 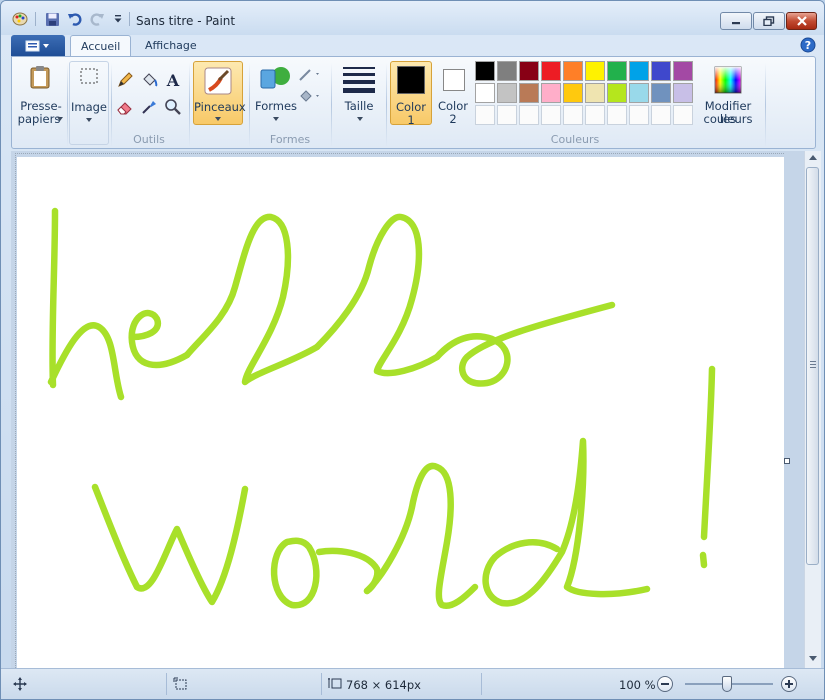 I want to click on shapes-label: Formes, so click(x=276, y=106).